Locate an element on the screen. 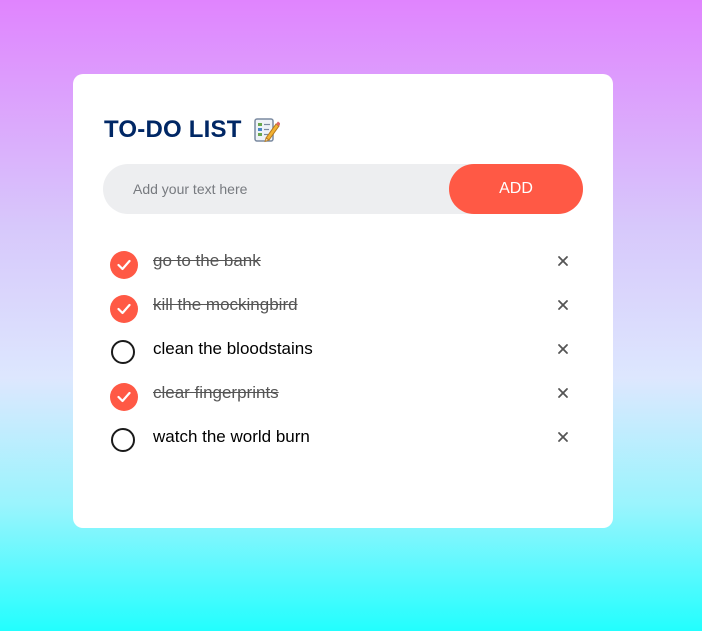 Image resolution: width=702 pixels, height=631 pixels. header: TO-DO LIST is located at coordinates (192, 130).